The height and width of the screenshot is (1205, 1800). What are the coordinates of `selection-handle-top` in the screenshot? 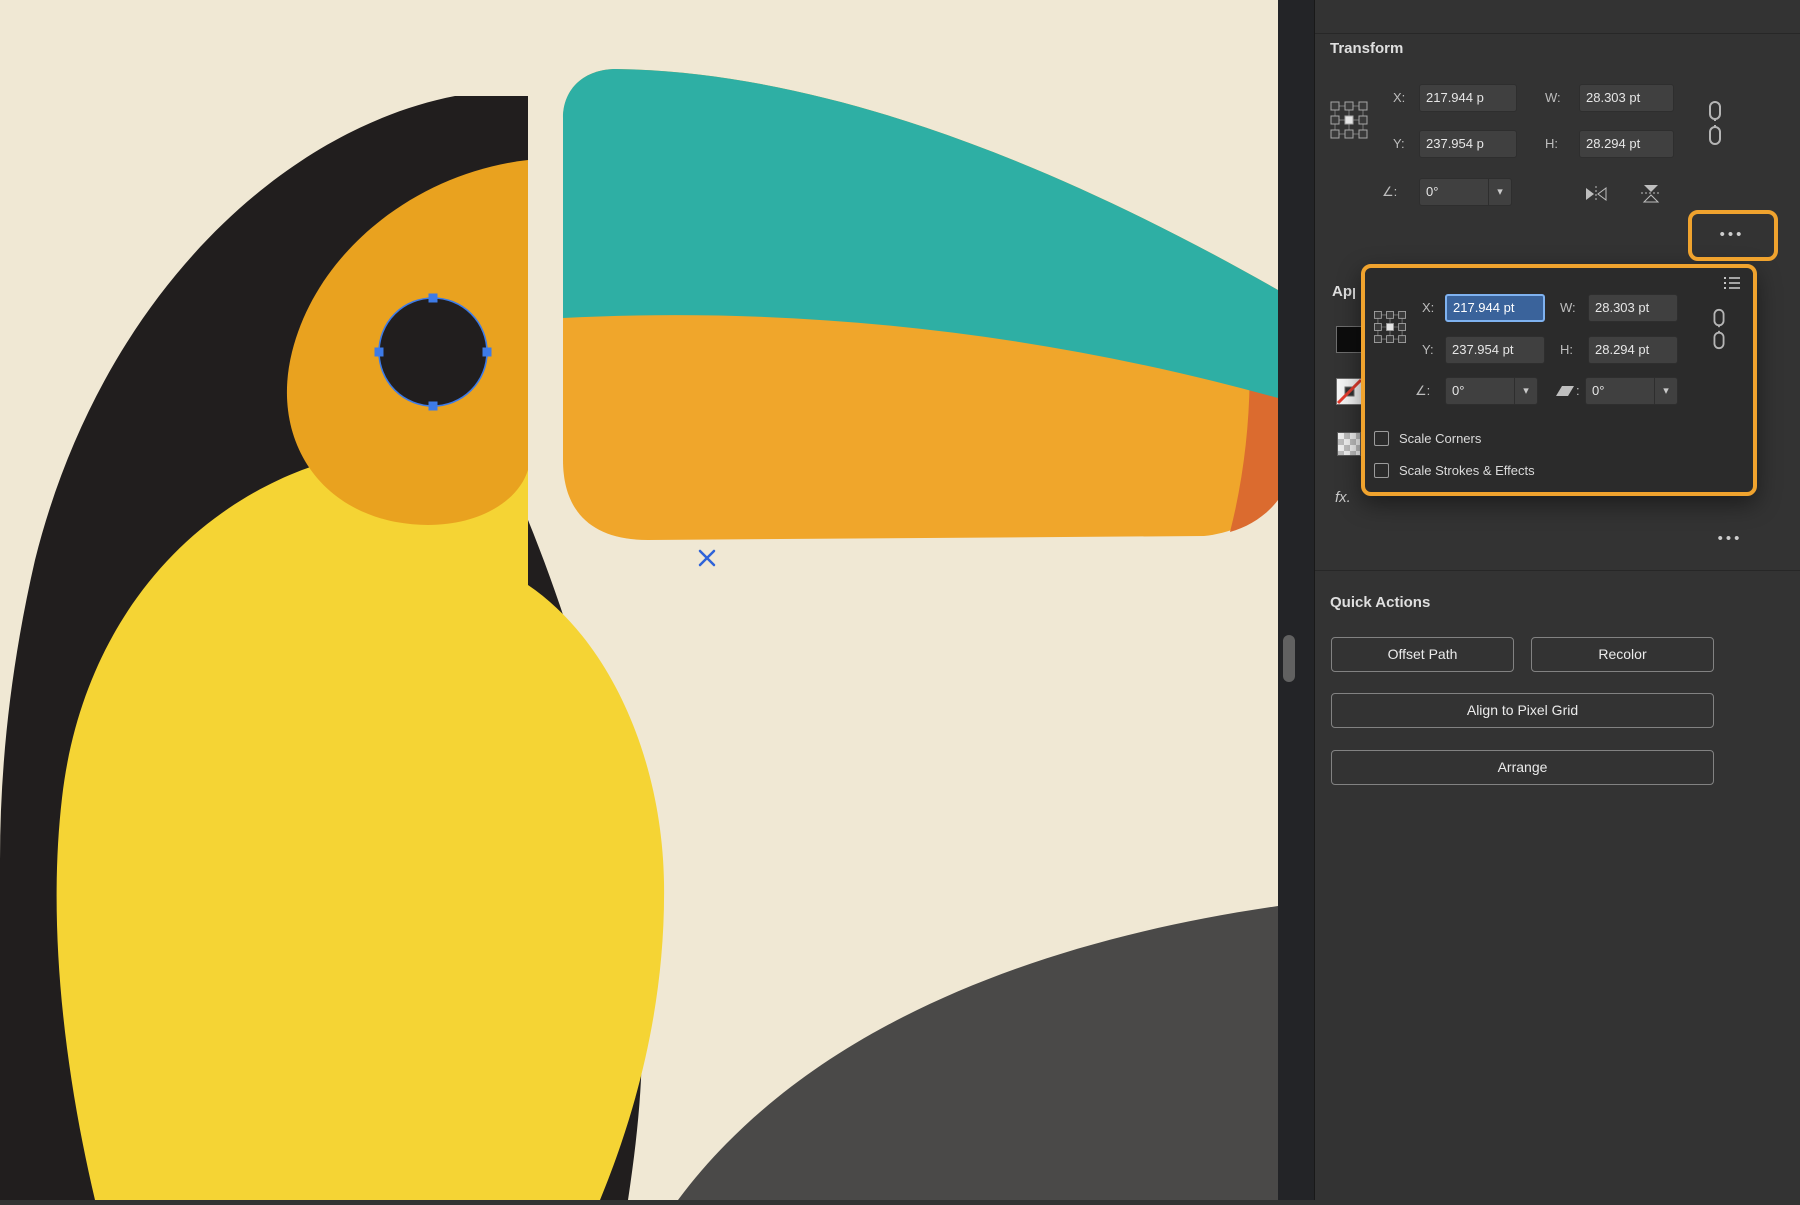 It's located at (433, 298).